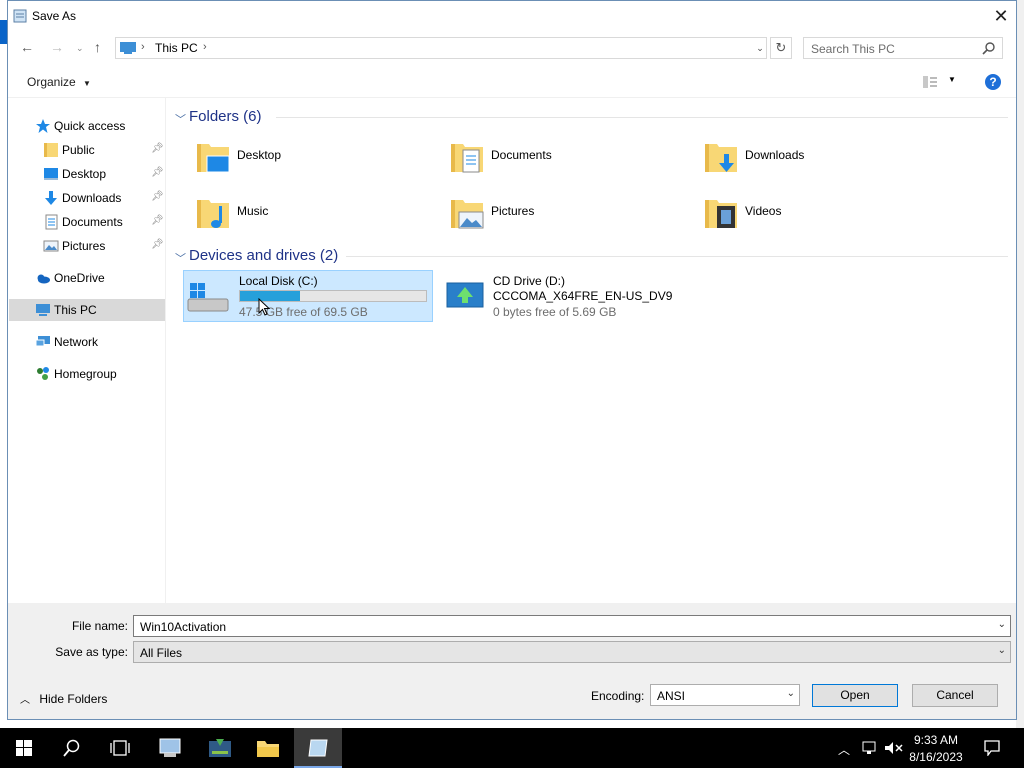  Describe the element at coordinates (930, 82) in the screenshot. I see `details-view-icon` at that location.